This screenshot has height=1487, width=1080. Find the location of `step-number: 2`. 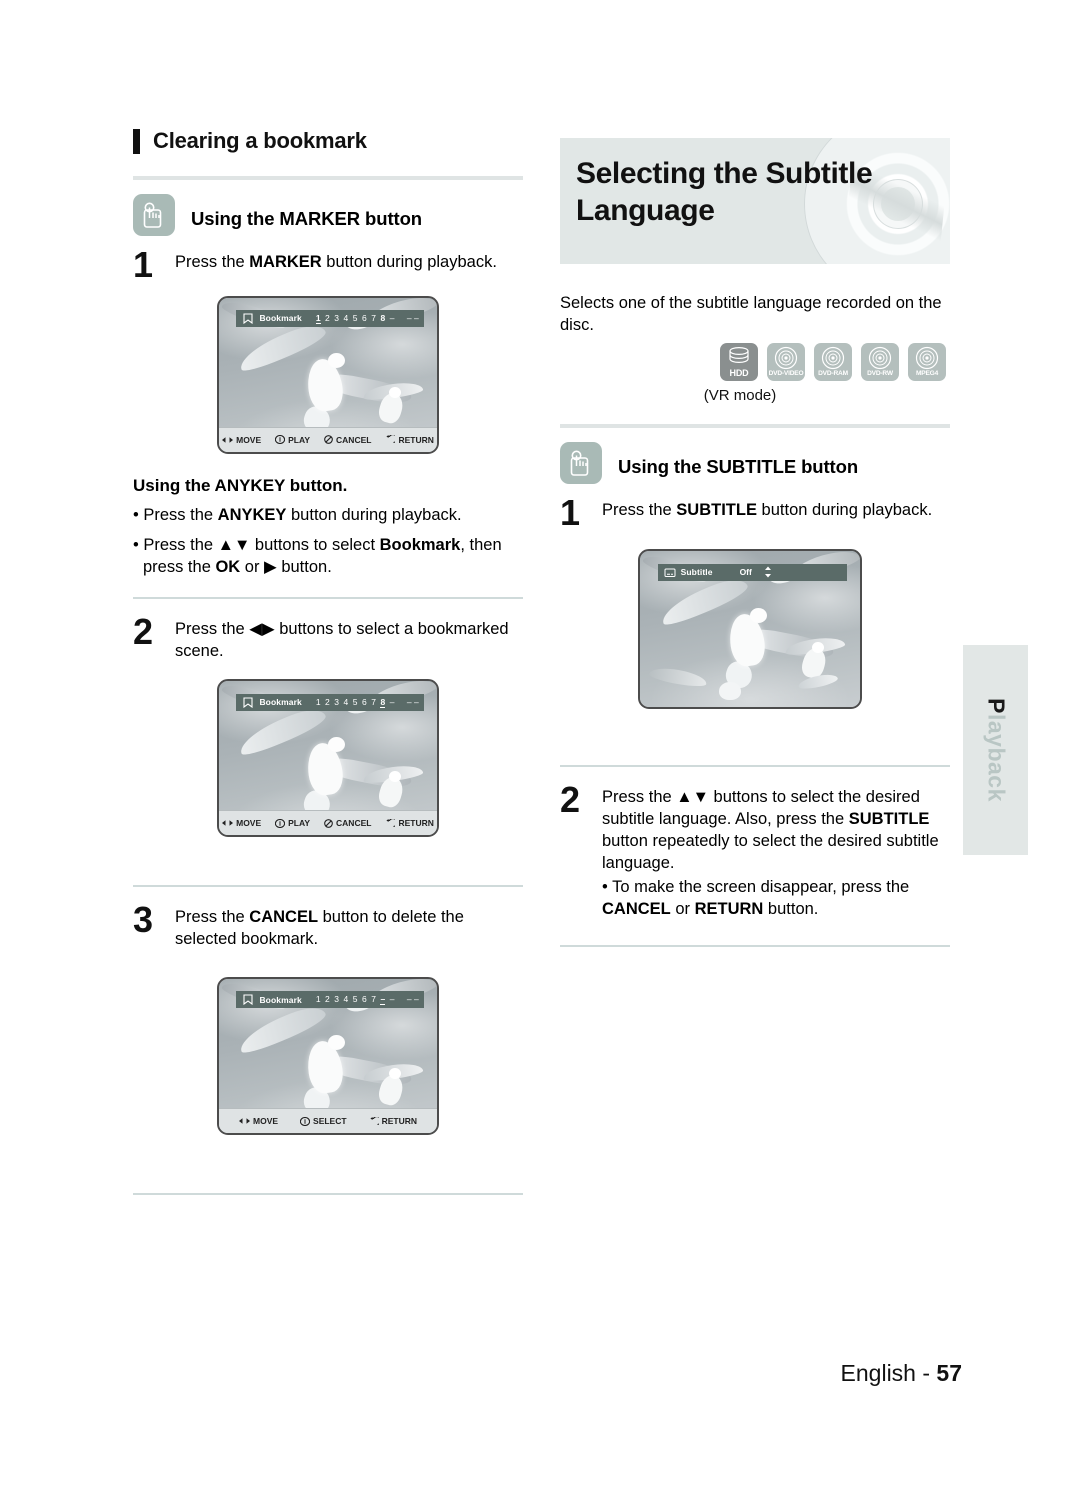

step-number: 2 is located at coordinates (570, 800).